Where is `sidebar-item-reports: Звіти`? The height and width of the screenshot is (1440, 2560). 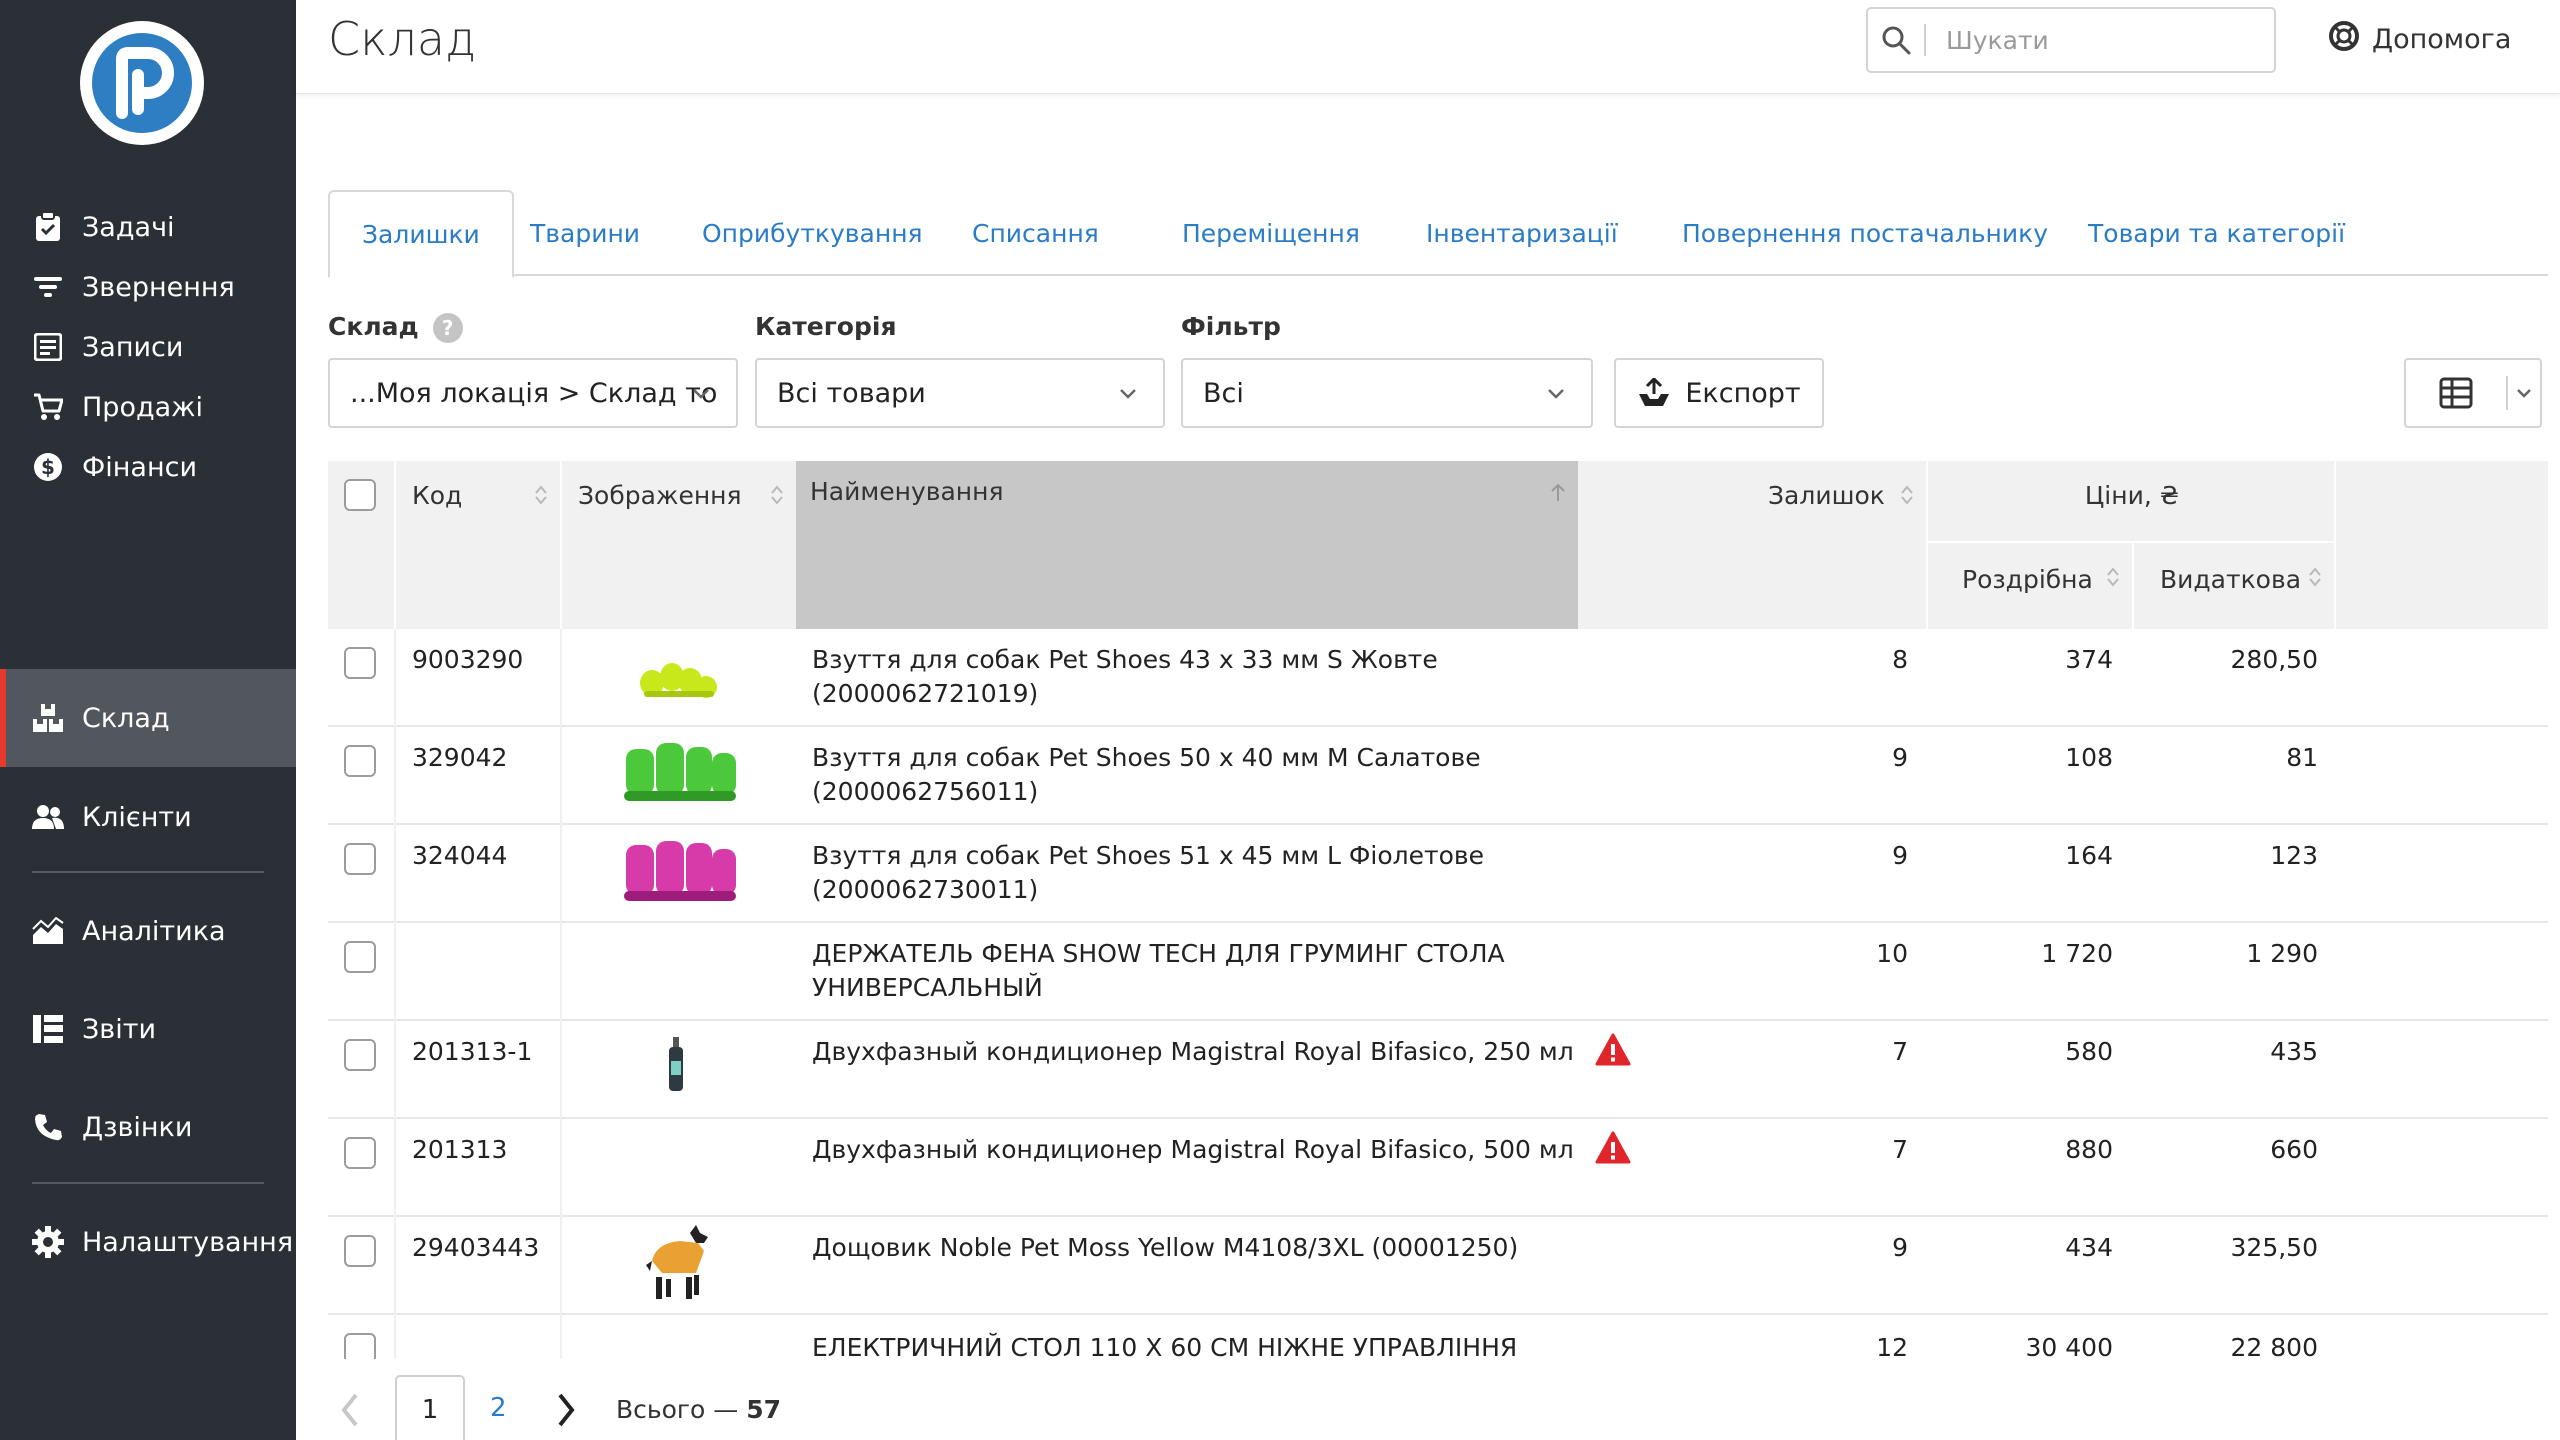 sidebar-item-reports: Звіти is located at coordinates (148, 1029).